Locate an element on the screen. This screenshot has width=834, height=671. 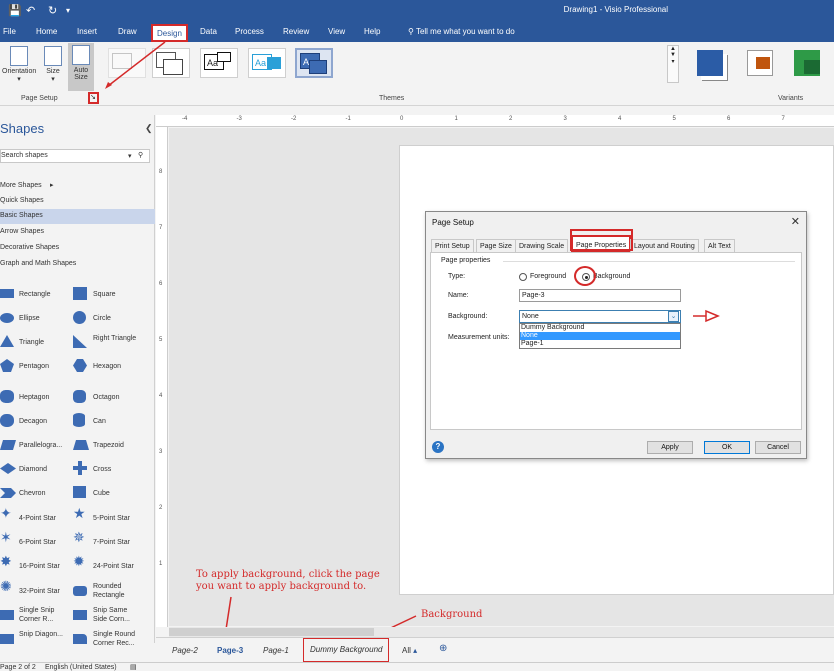
page-tab-page-1: Page-1 is located at coordinates (276, 650).